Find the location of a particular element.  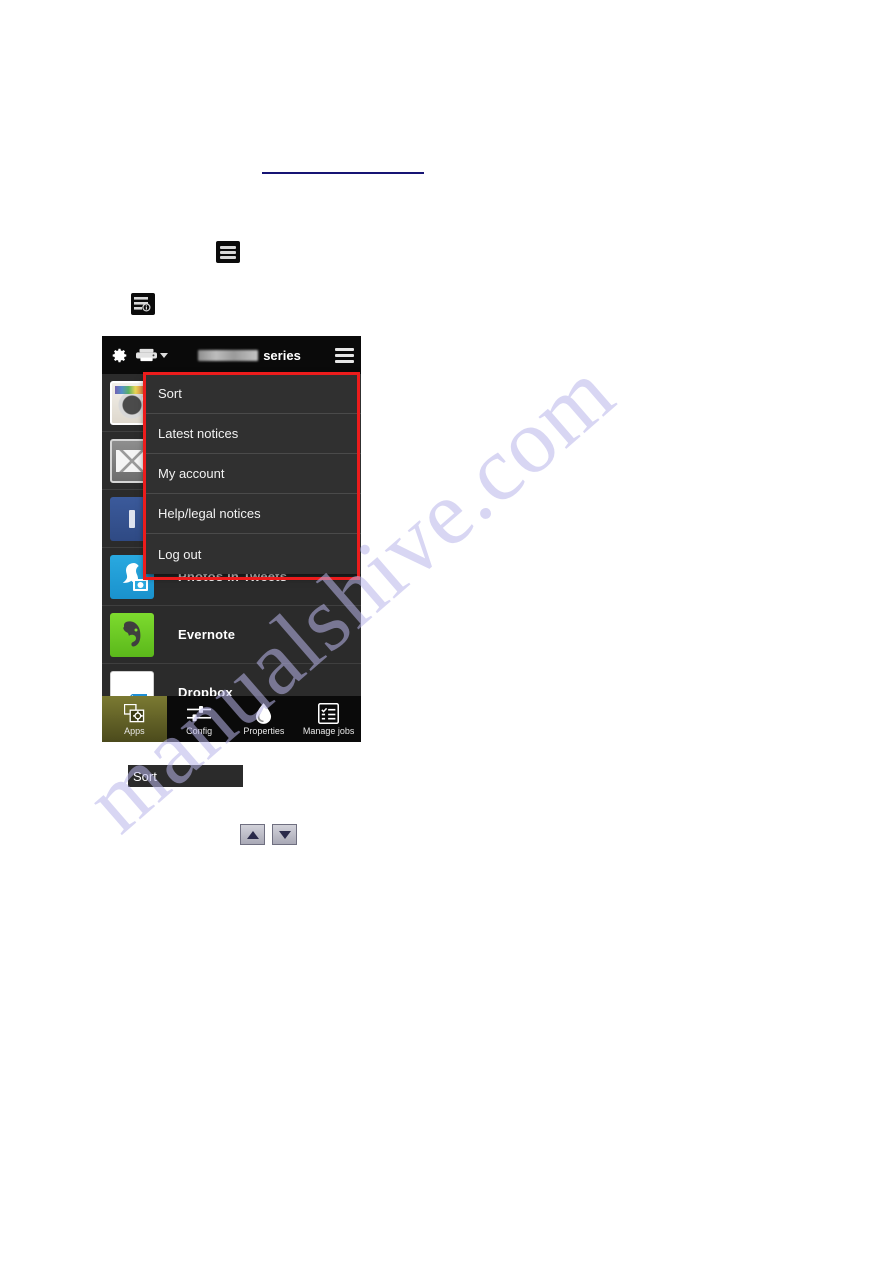

device-menu-button is located at coordinates (344, 355).